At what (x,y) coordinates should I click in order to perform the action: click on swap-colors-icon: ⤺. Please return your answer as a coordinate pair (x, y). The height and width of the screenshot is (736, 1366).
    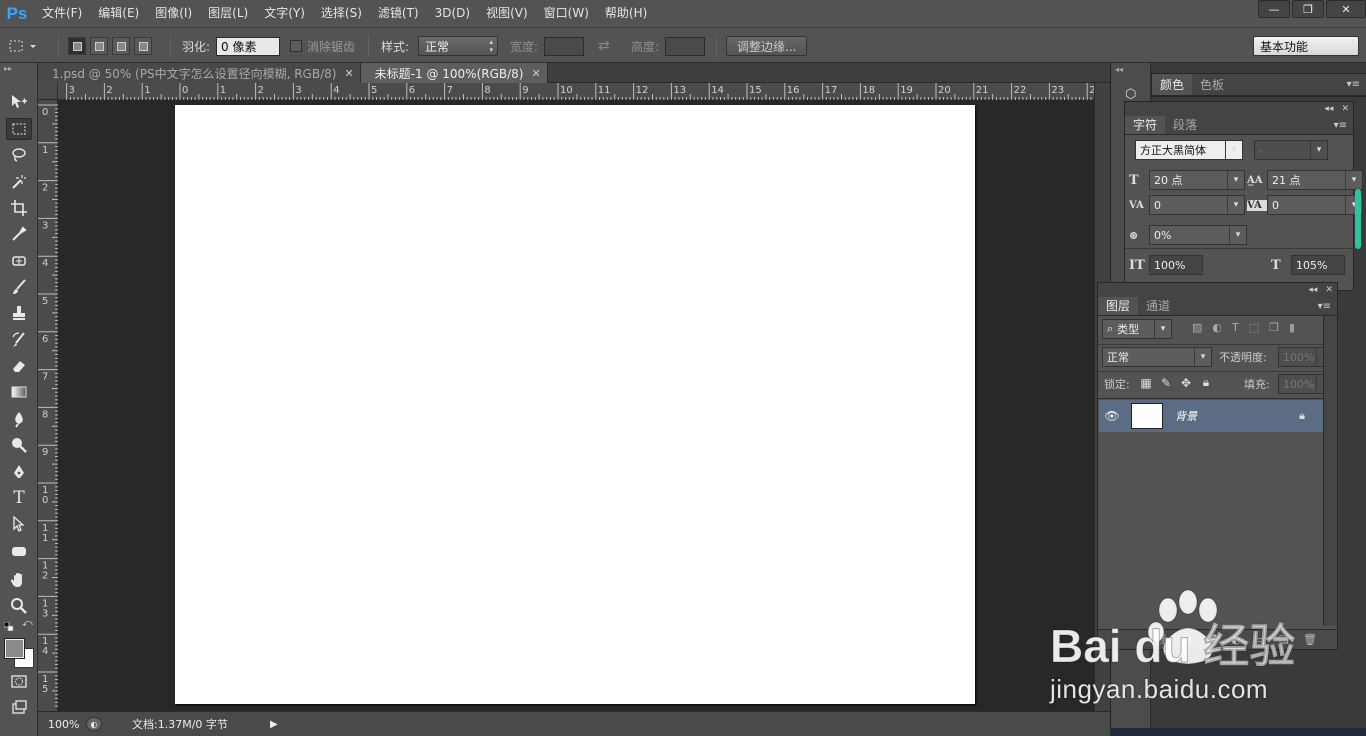
    Looking at the image, I should click on (27, 623).